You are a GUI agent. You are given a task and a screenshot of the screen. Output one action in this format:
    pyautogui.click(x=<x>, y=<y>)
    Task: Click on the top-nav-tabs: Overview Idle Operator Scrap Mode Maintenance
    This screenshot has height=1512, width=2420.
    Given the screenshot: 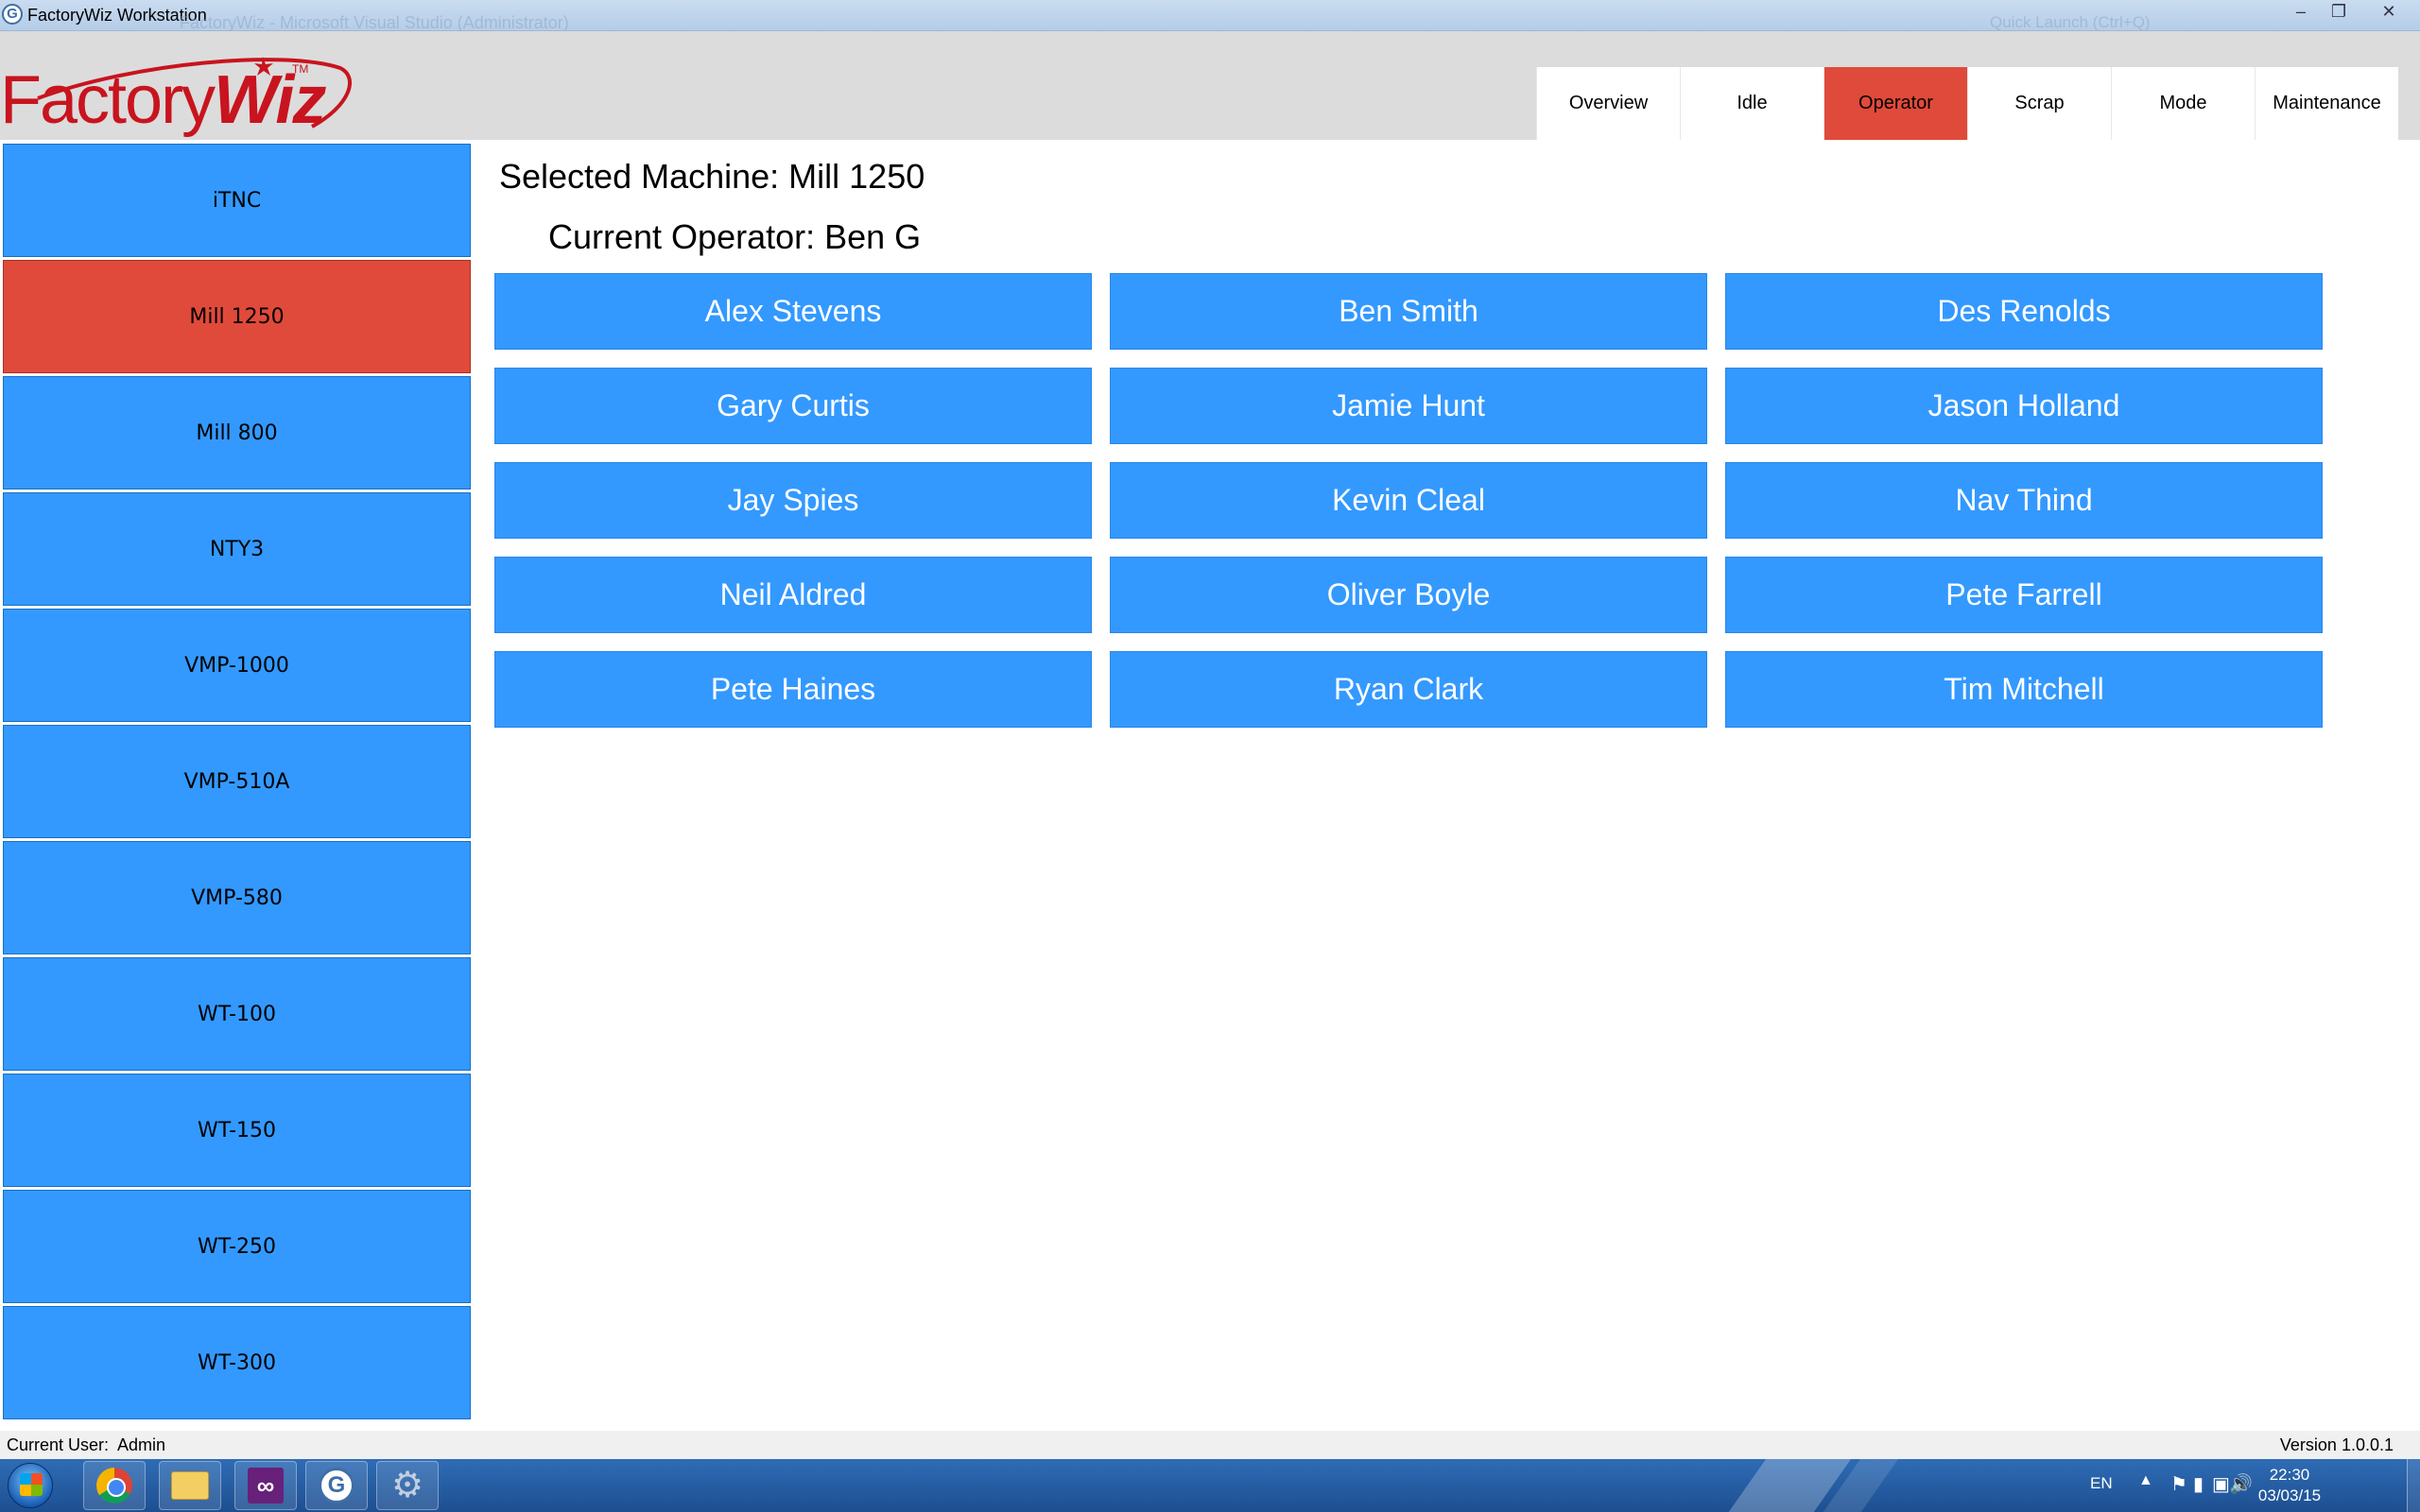 What is the action you would take?
    pyautogui.click(x=1967, y=103)
    